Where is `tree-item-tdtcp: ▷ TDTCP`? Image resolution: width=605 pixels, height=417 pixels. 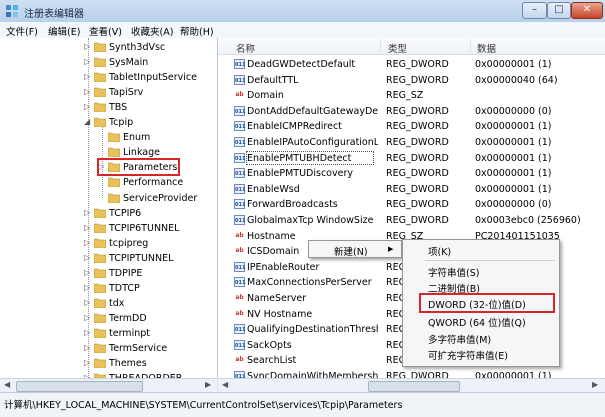
tree-item-tdtcp: ▷ TDTCP is located at coordinates (108, 288).